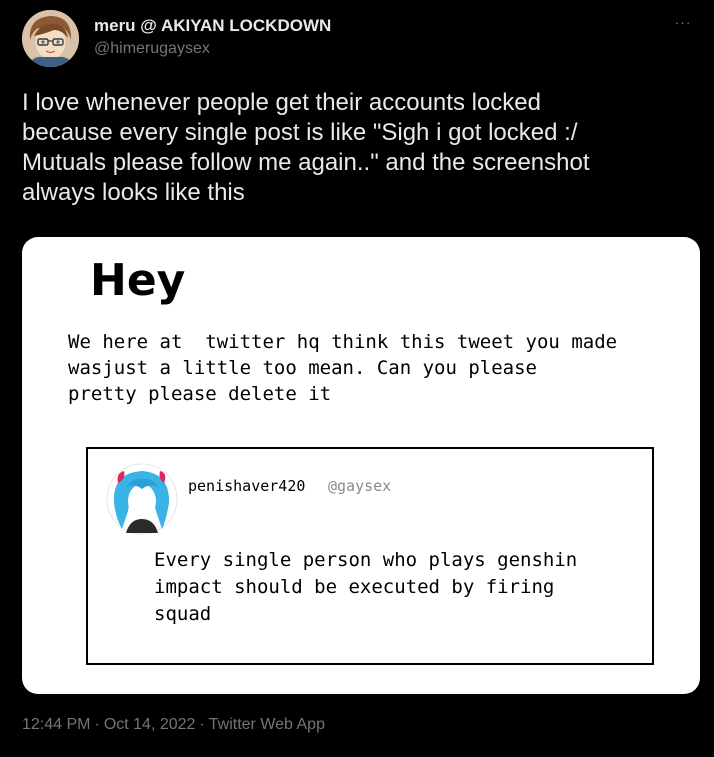 Image resolution: width=714 pixels, height=757 pixels. Describe the element at coordinates (138, 280) in the screenshot. I see `image-heading: Hey` at that location.